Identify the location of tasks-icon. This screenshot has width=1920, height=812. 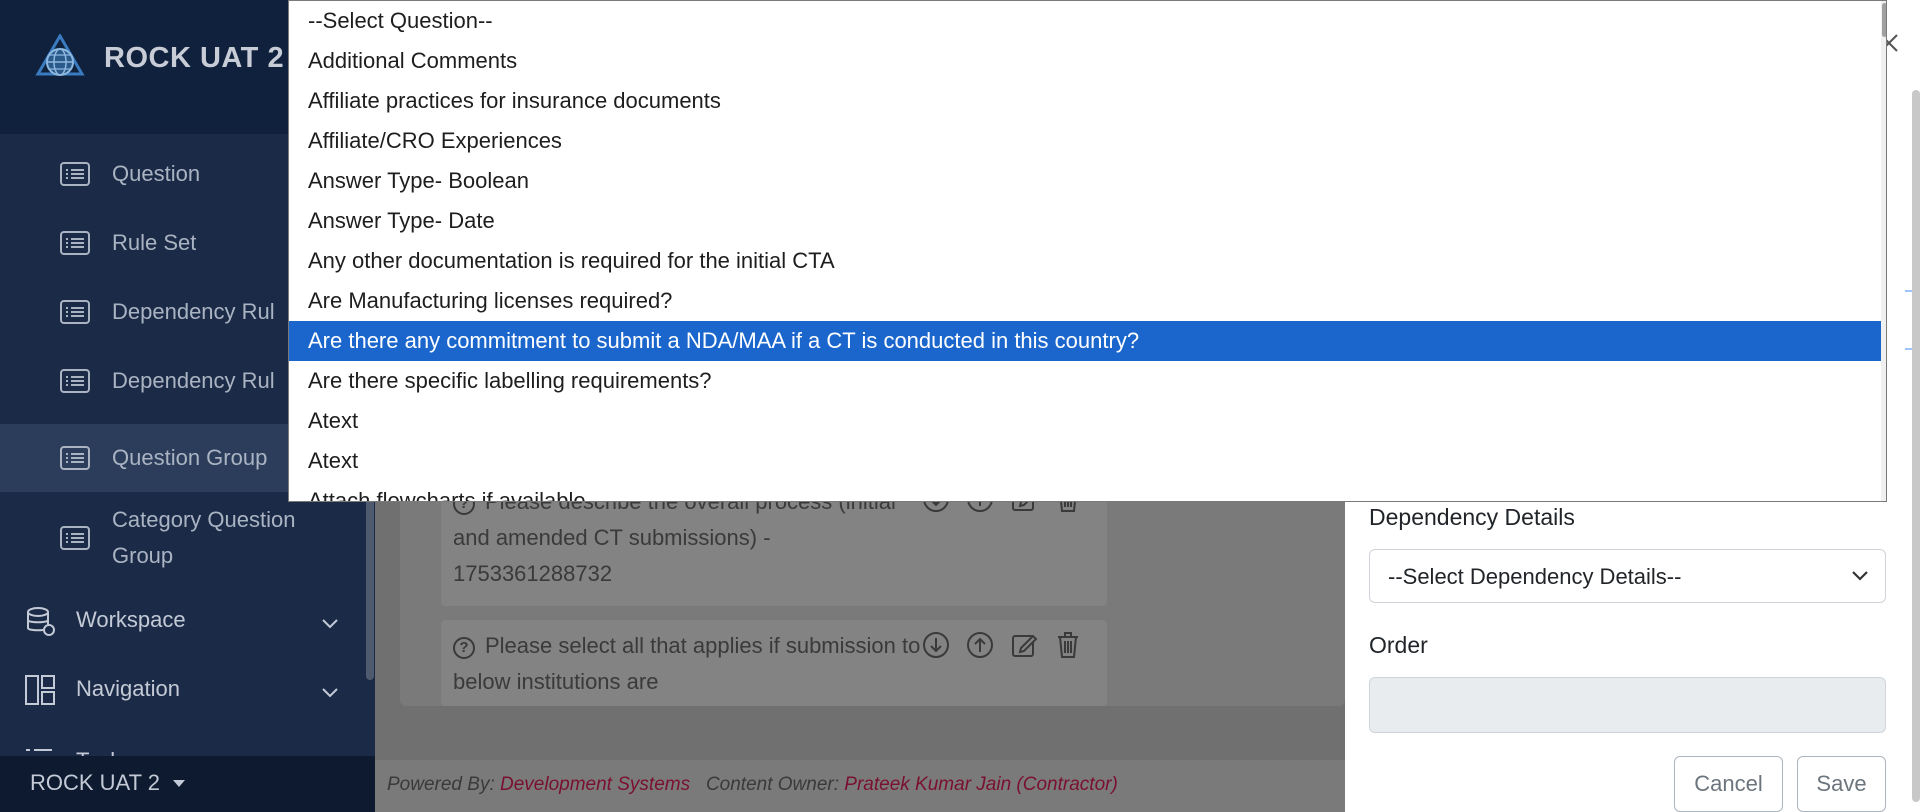
(39, 750).